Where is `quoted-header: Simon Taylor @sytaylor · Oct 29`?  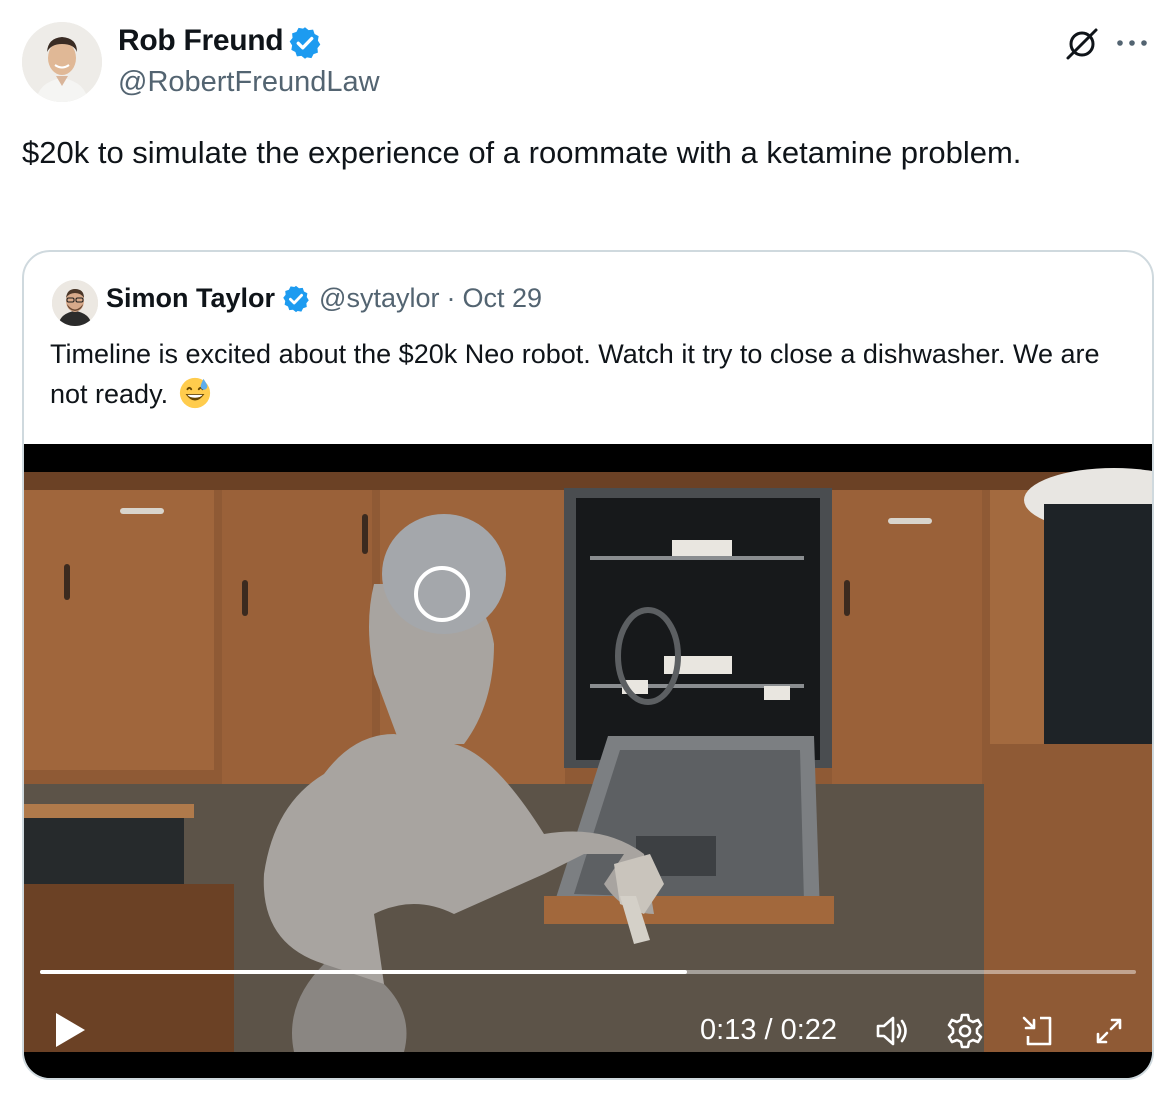 quoted-header: Simon Taylor @sytaylor · Oct 29 is located at coordinates (324, 298).